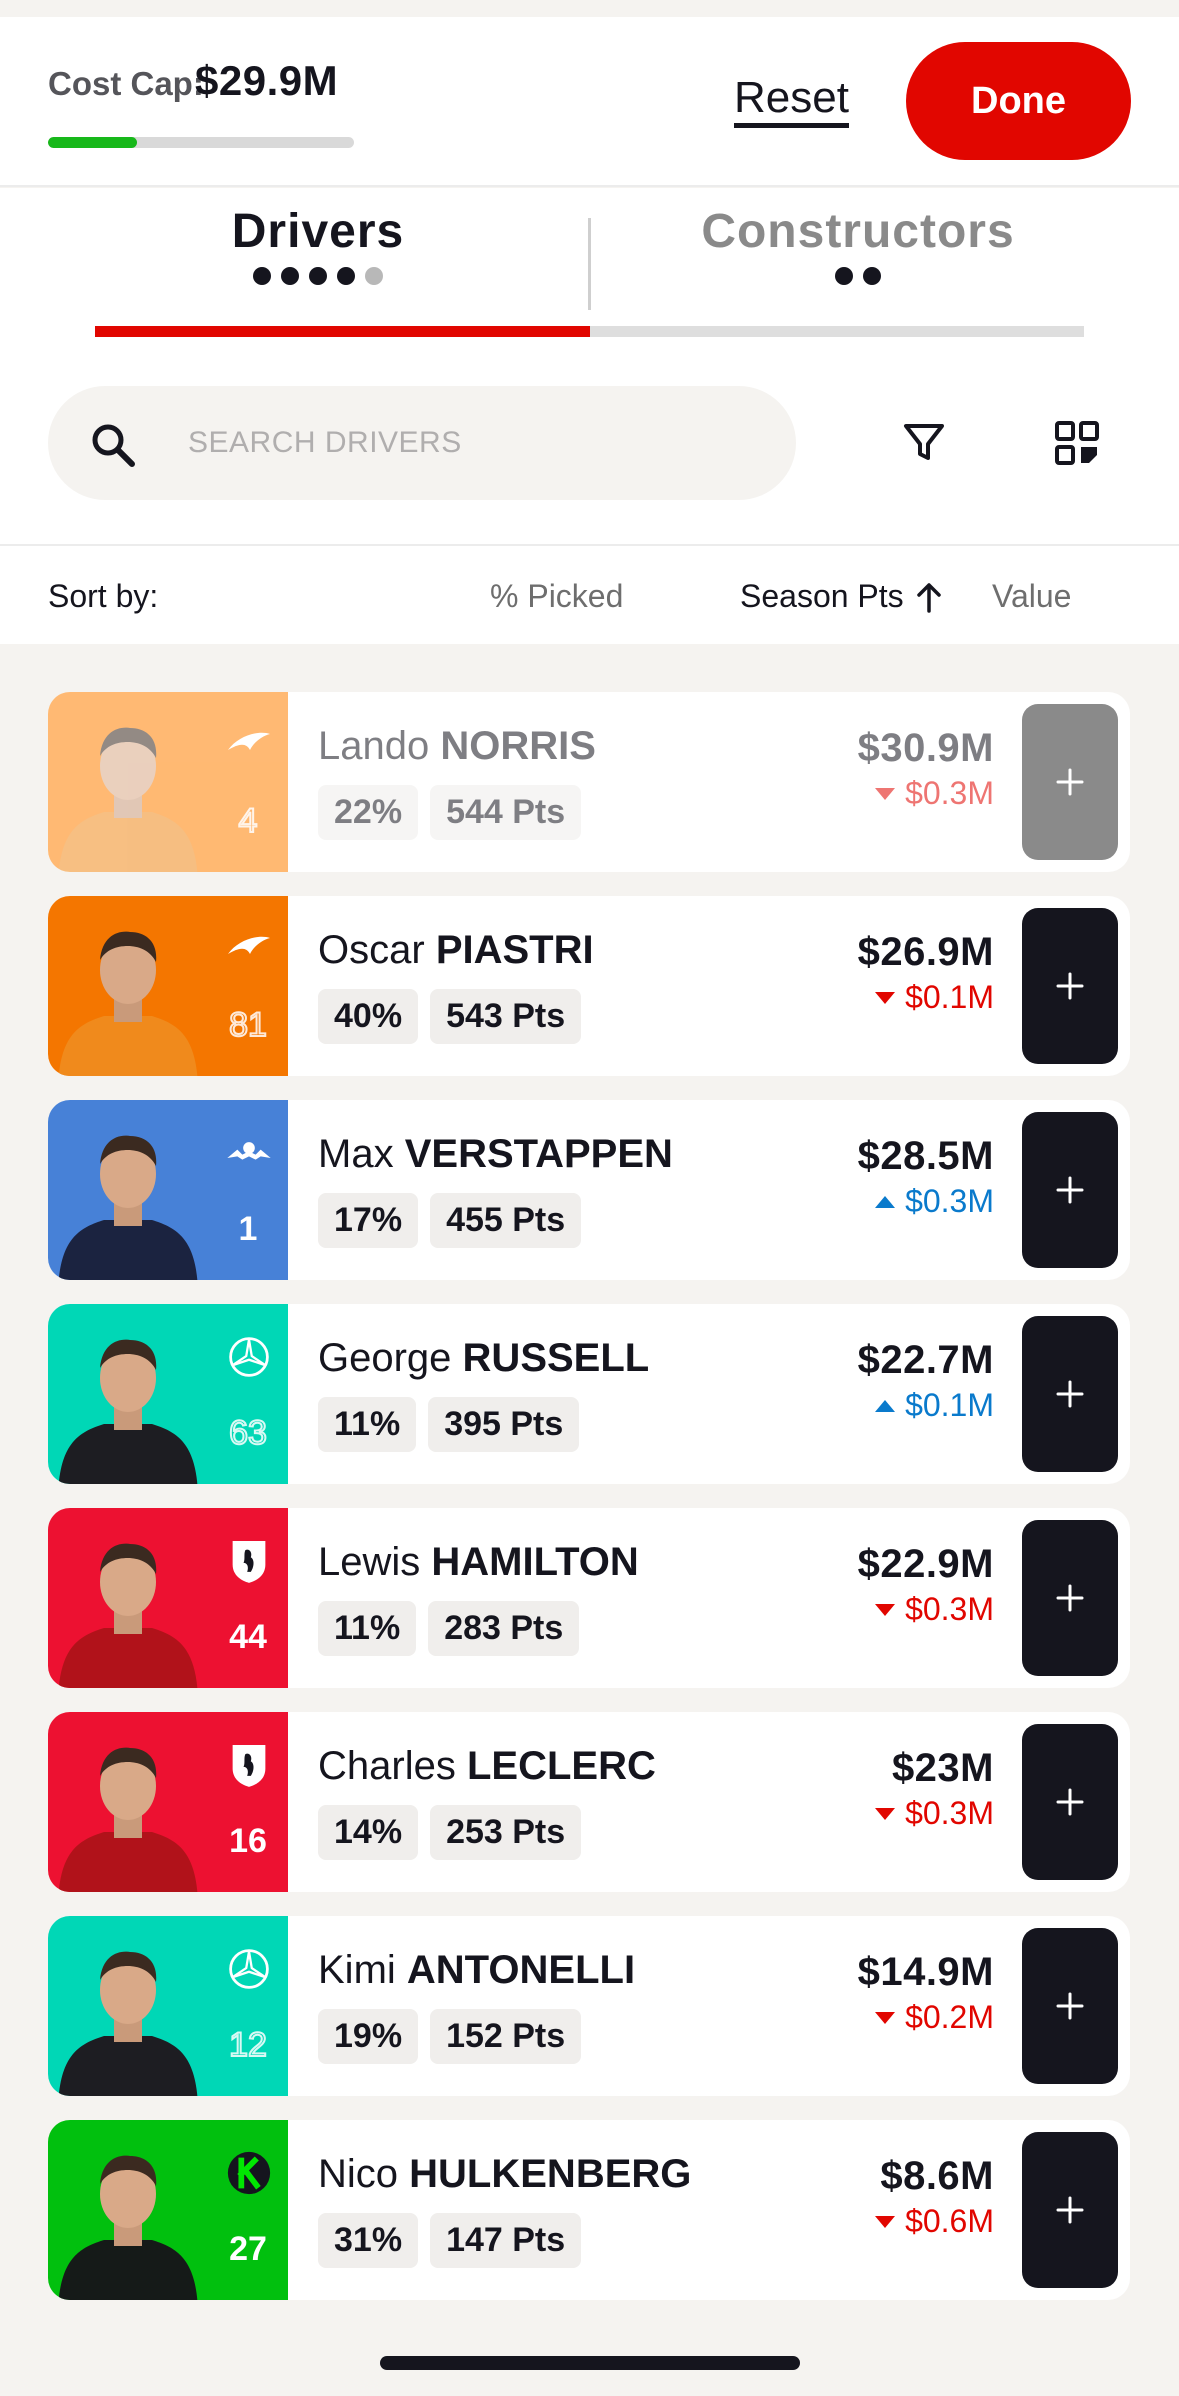 The image size is (1179, 2396). Describe the element at coordinates (589, 1598) in the screenshot. I see `driver-card: 44 Lewis HAMILTON 11% 283 Pts $22.9M $0.3M` at that location.